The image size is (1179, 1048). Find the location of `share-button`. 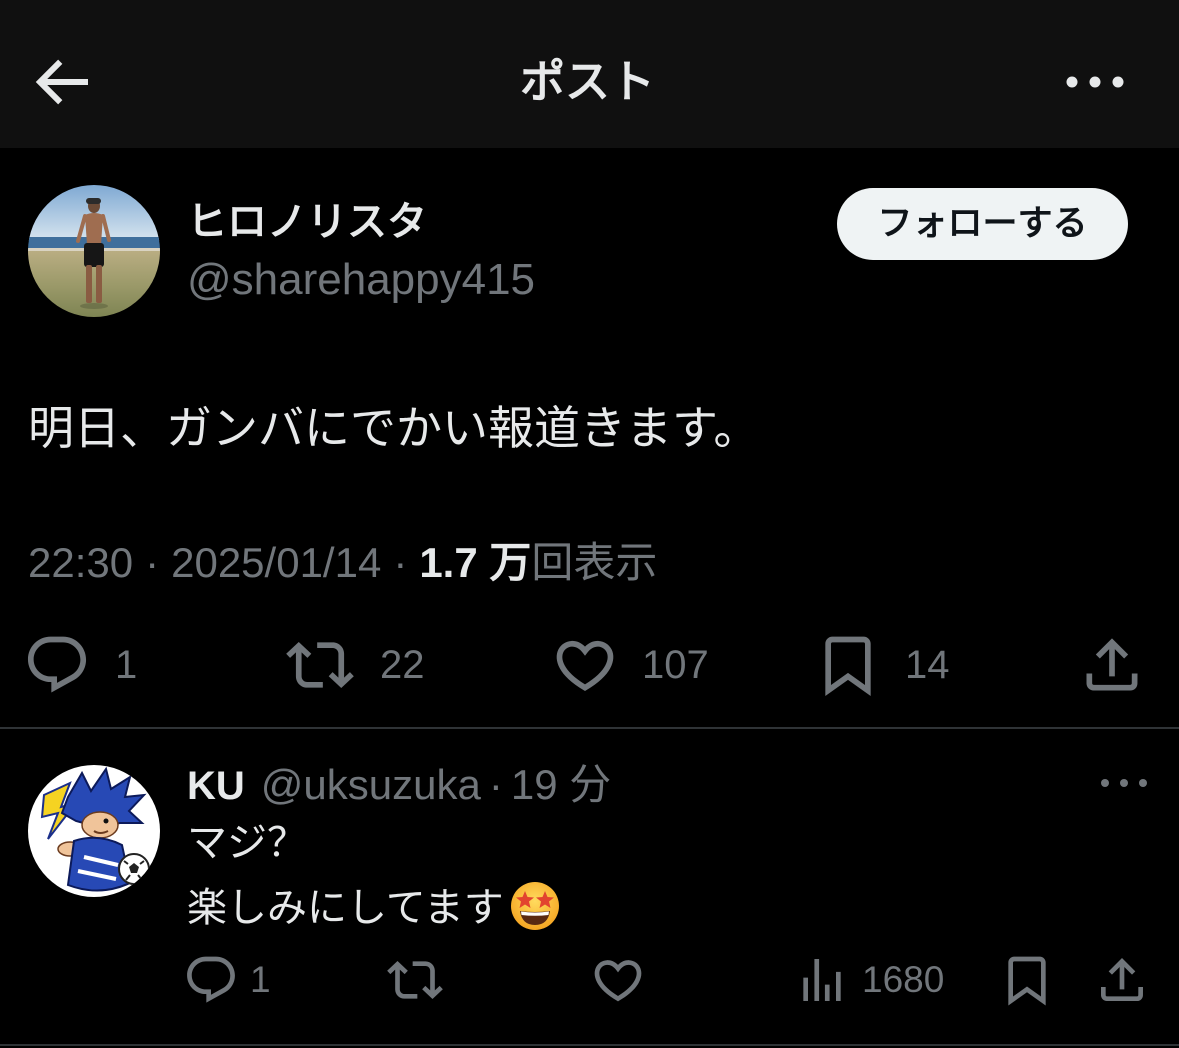

share-button is located at coordinates (1112, 665).